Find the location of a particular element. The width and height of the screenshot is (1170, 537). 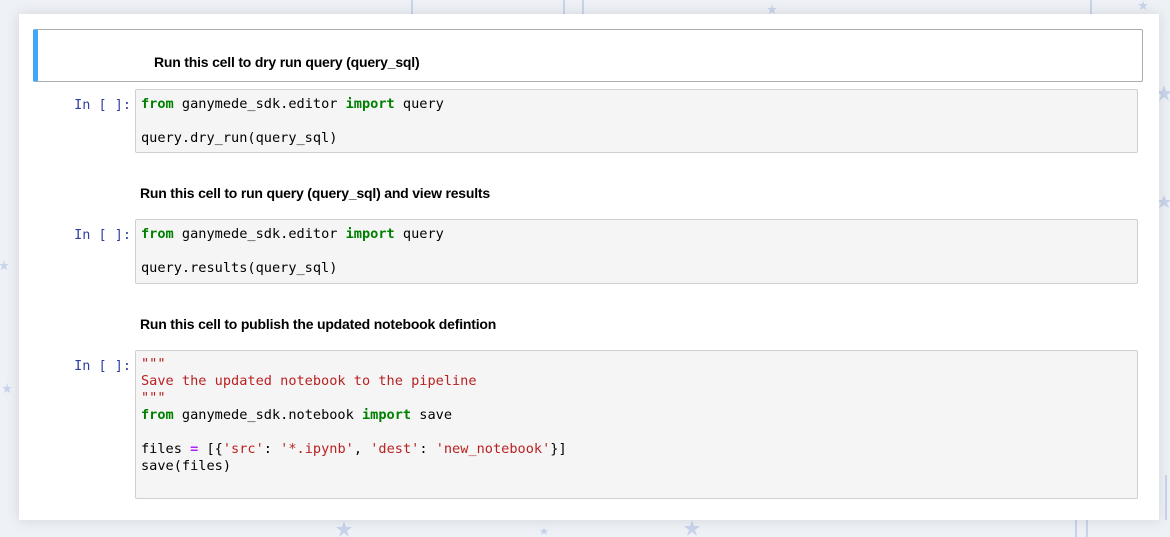

punctuation: [{ is located at coordinates (210, 449).